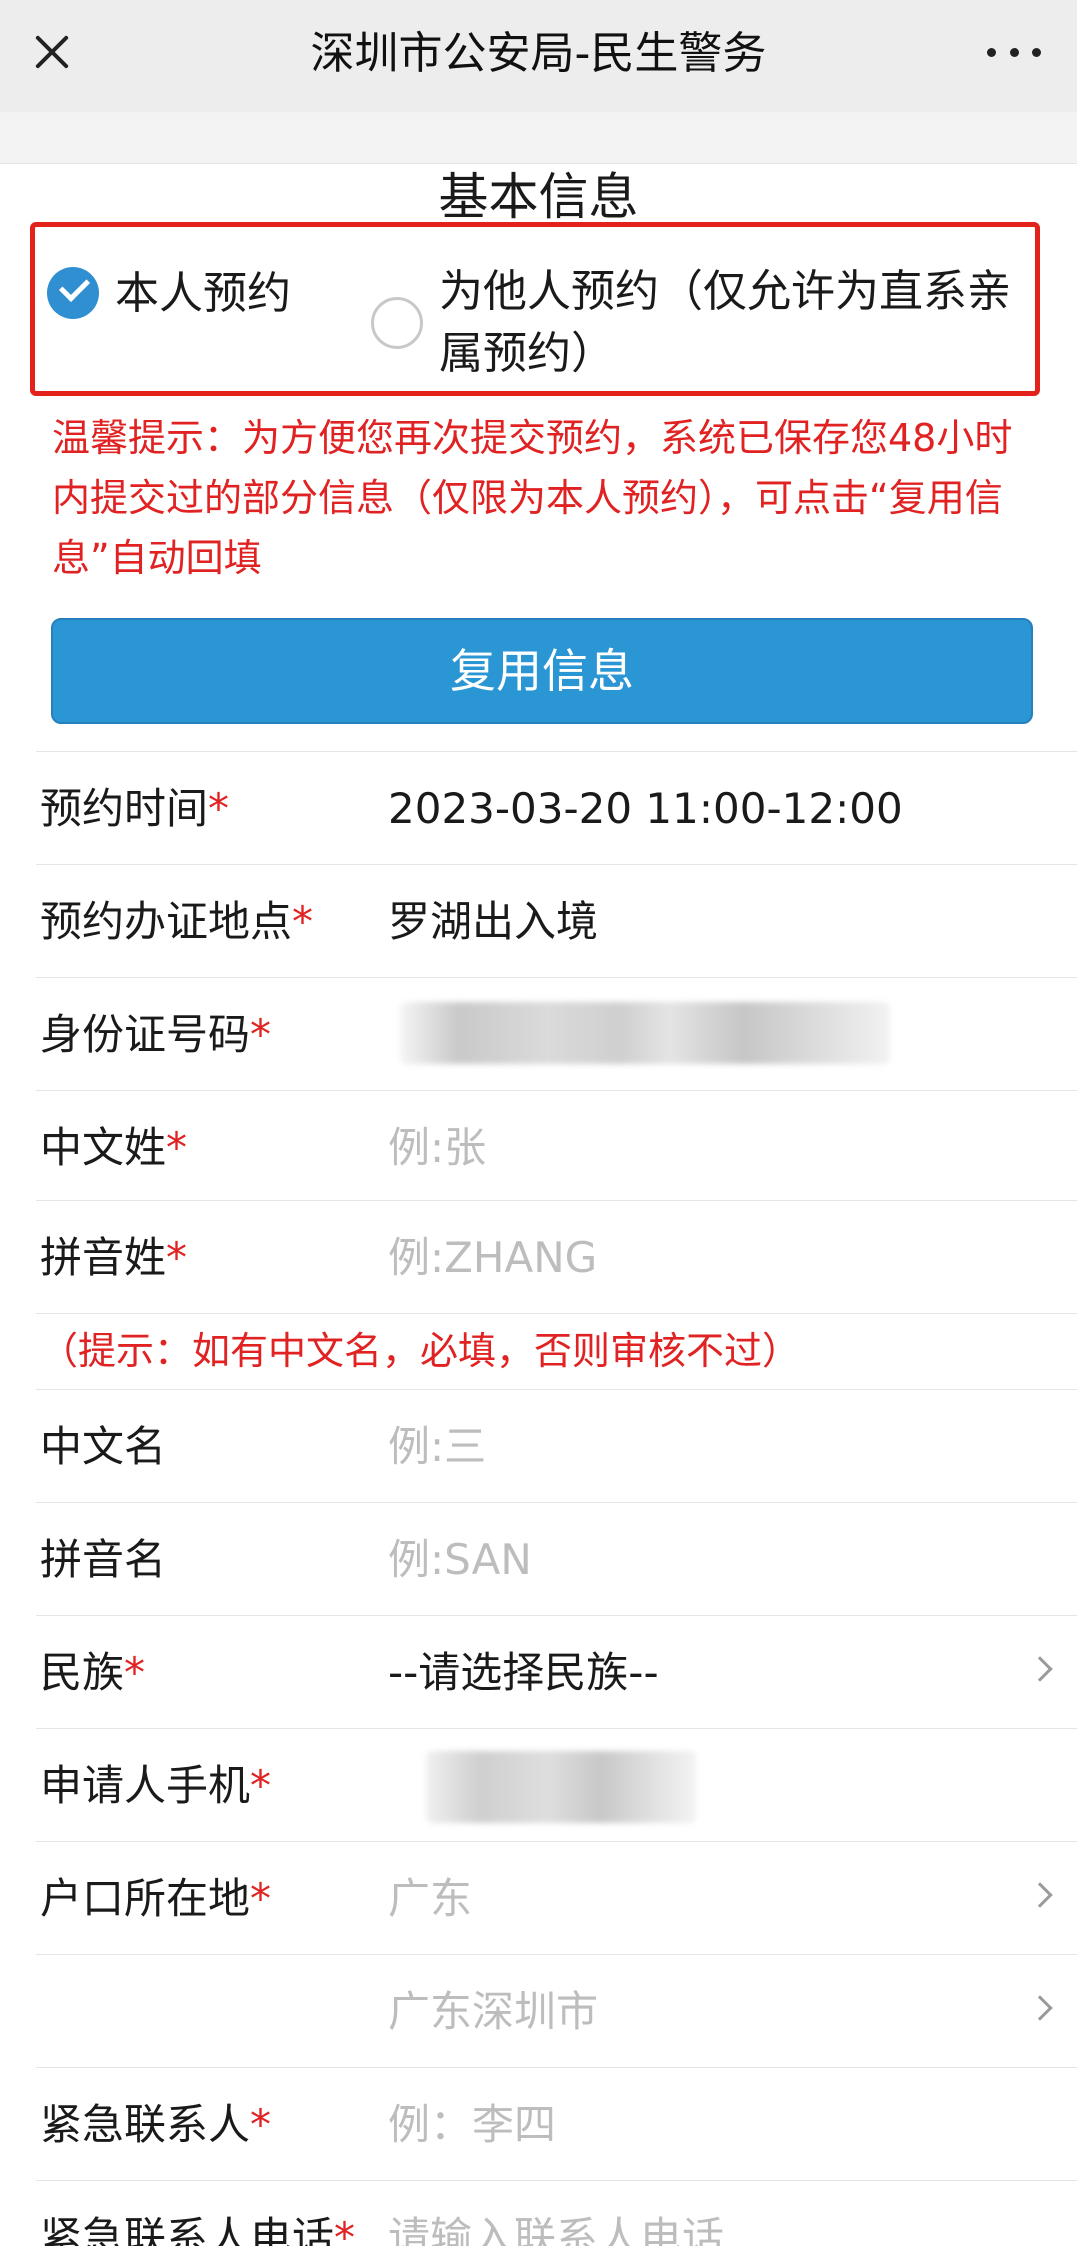 The width and height of the screenshot is (1077, 2246). I want to click on location-value: 罗湖出入境, so click(493, 921).